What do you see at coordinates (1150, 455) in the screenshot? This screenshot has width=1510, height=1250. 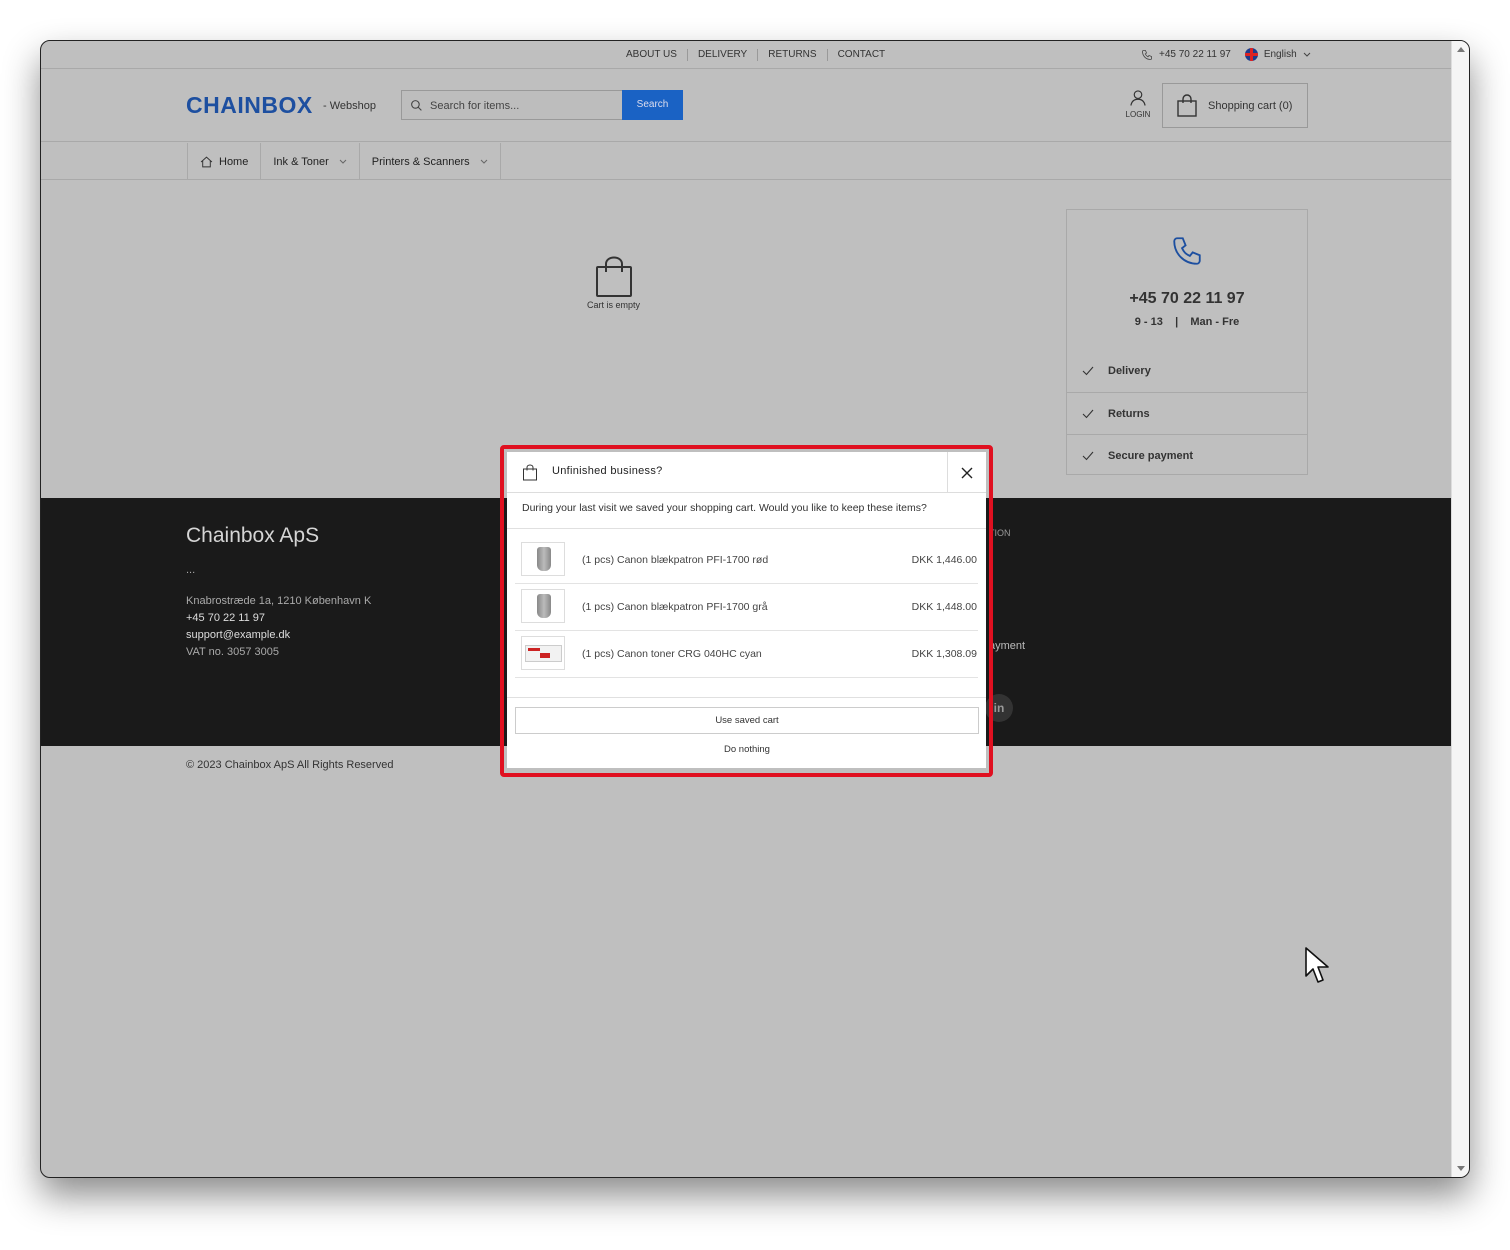 I see `feature-label: Secure payment` at bounding box center [1150, 455].